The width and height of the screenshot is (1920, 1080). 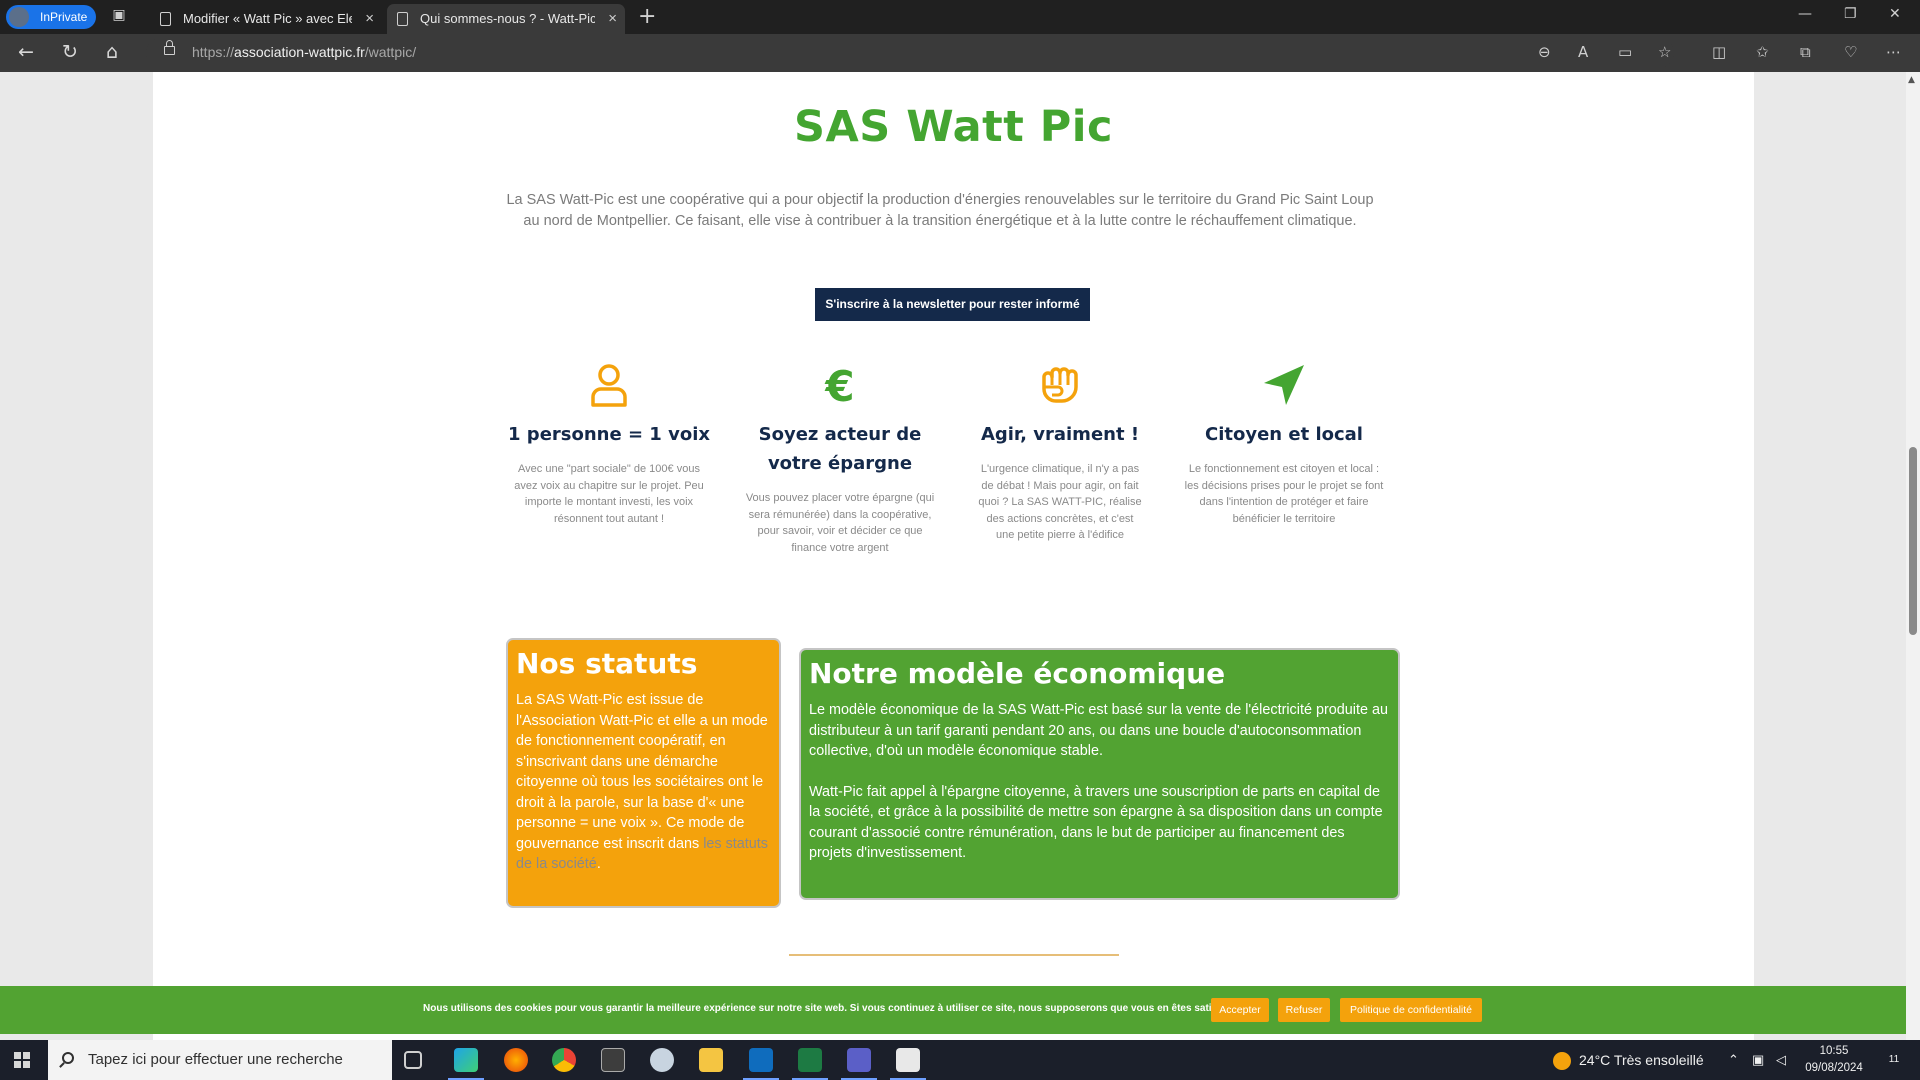 What do you see at coordinates (1284, 385) in the screenshot?
I see `paper-plane-icon` at bounding box center [1284, 385].